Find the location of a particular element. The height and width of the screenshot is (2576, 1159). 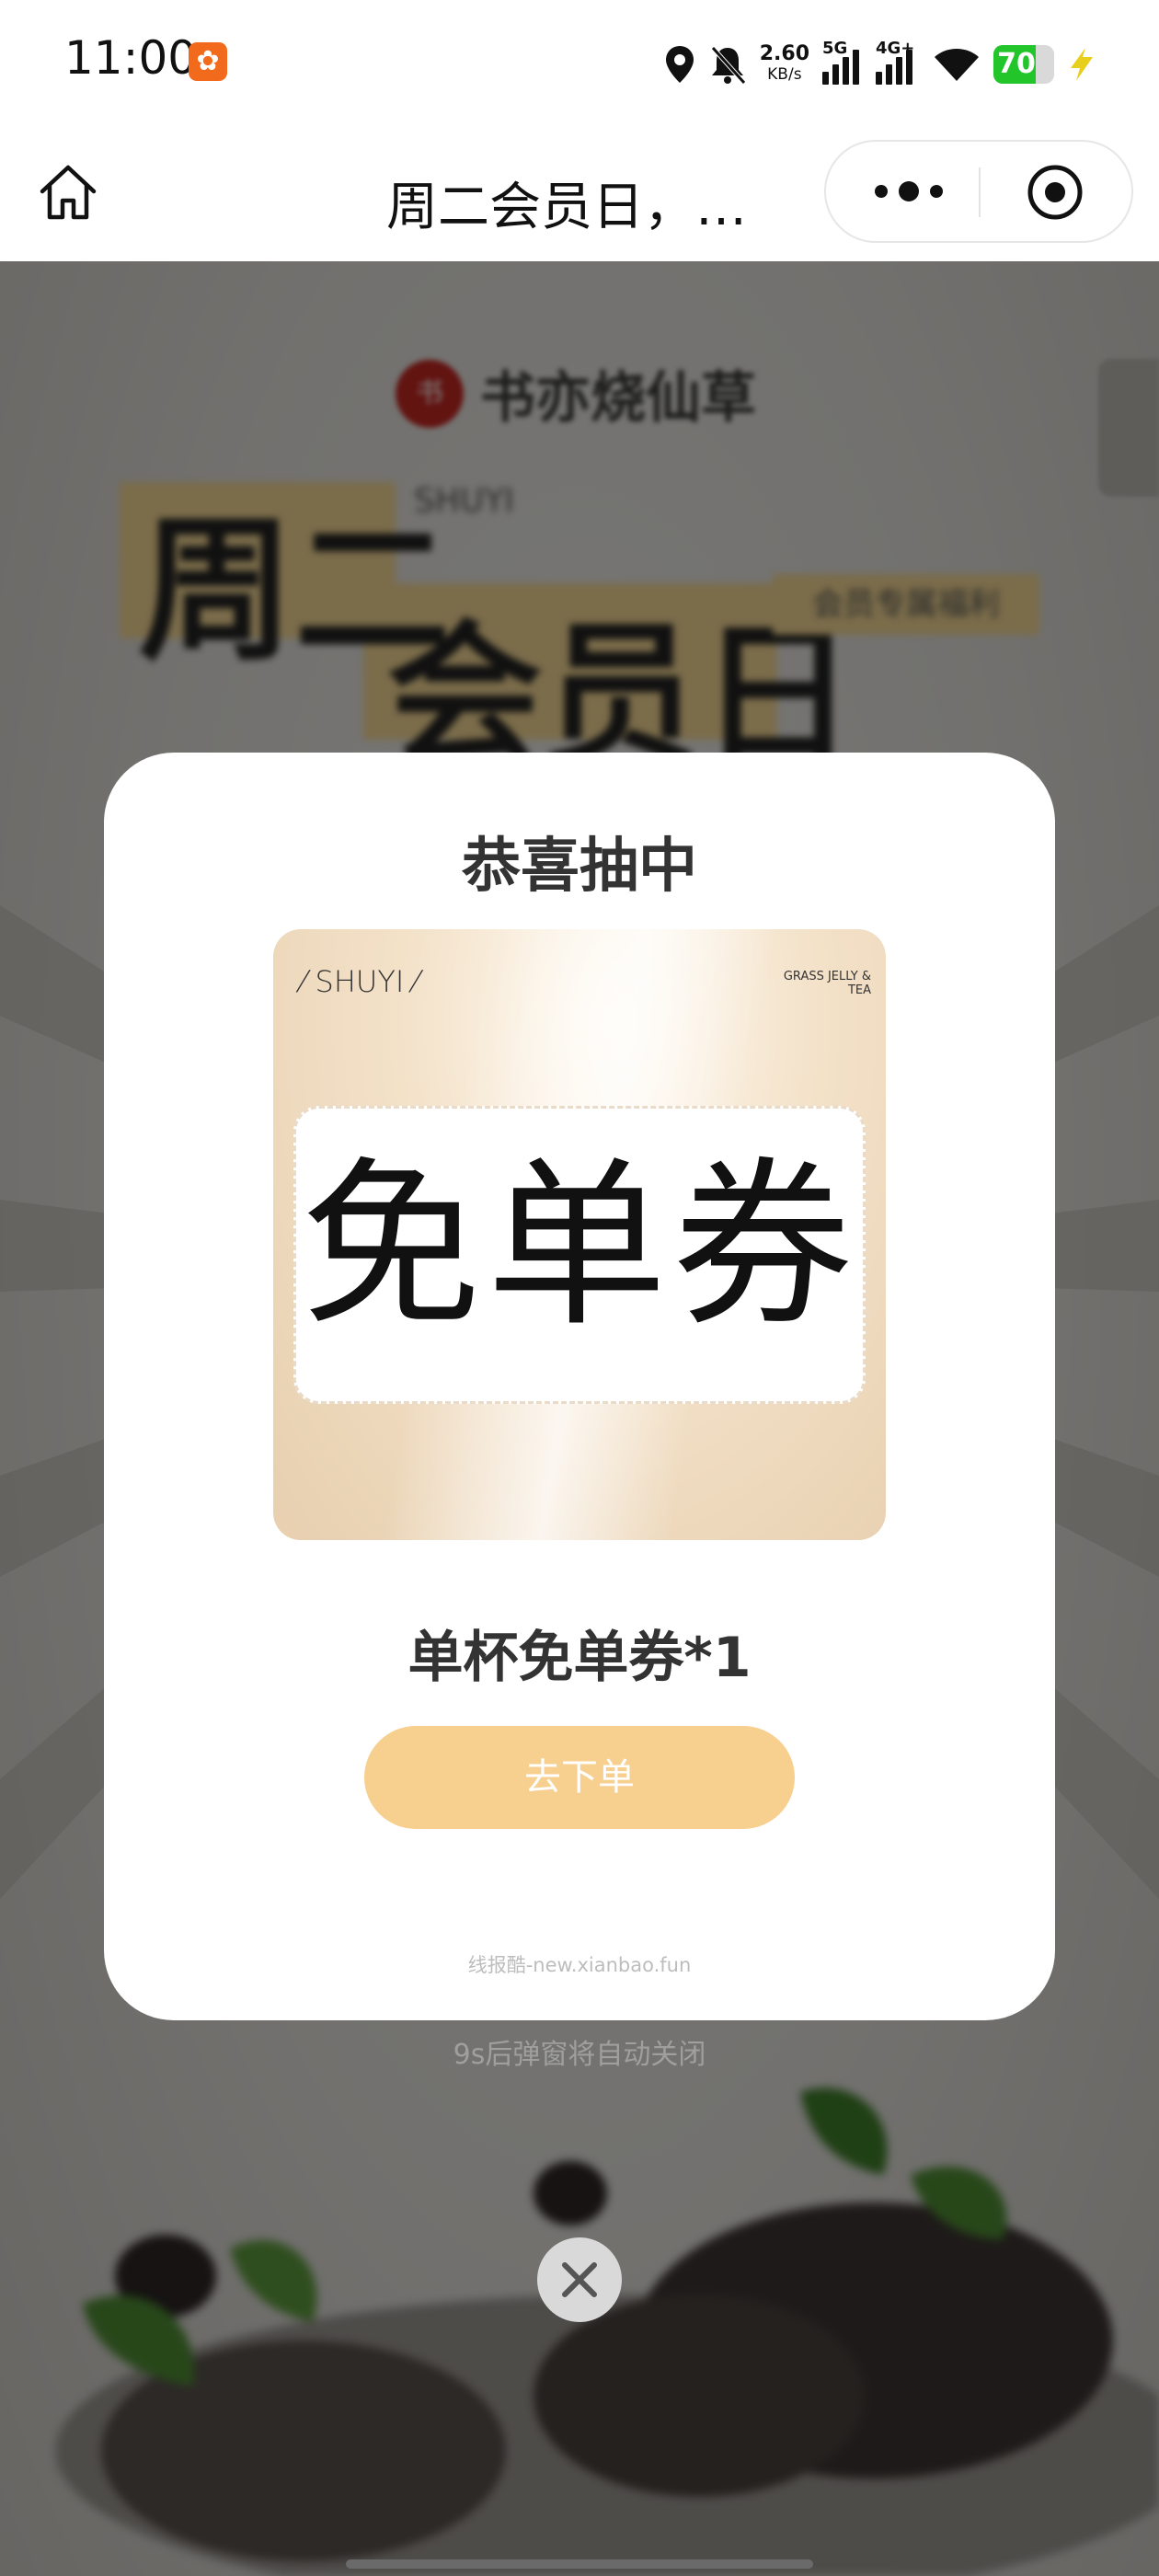

capsule-divider is located at coordinates (980, 192).